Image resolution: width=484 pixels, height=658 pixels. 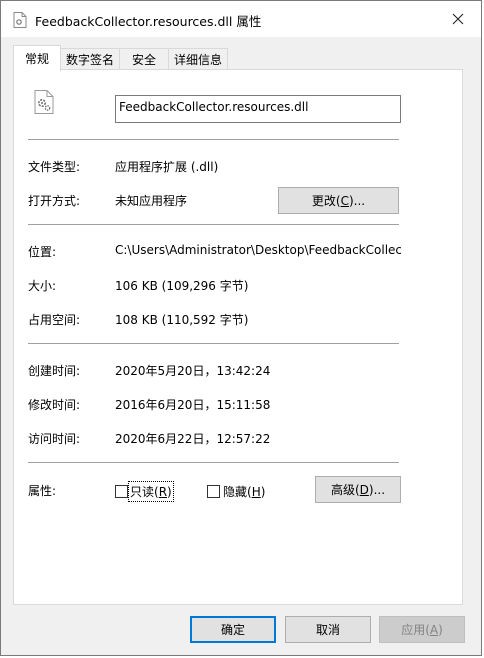 I want to click on created-label: 创建时间:, so click(x=54, y=371).